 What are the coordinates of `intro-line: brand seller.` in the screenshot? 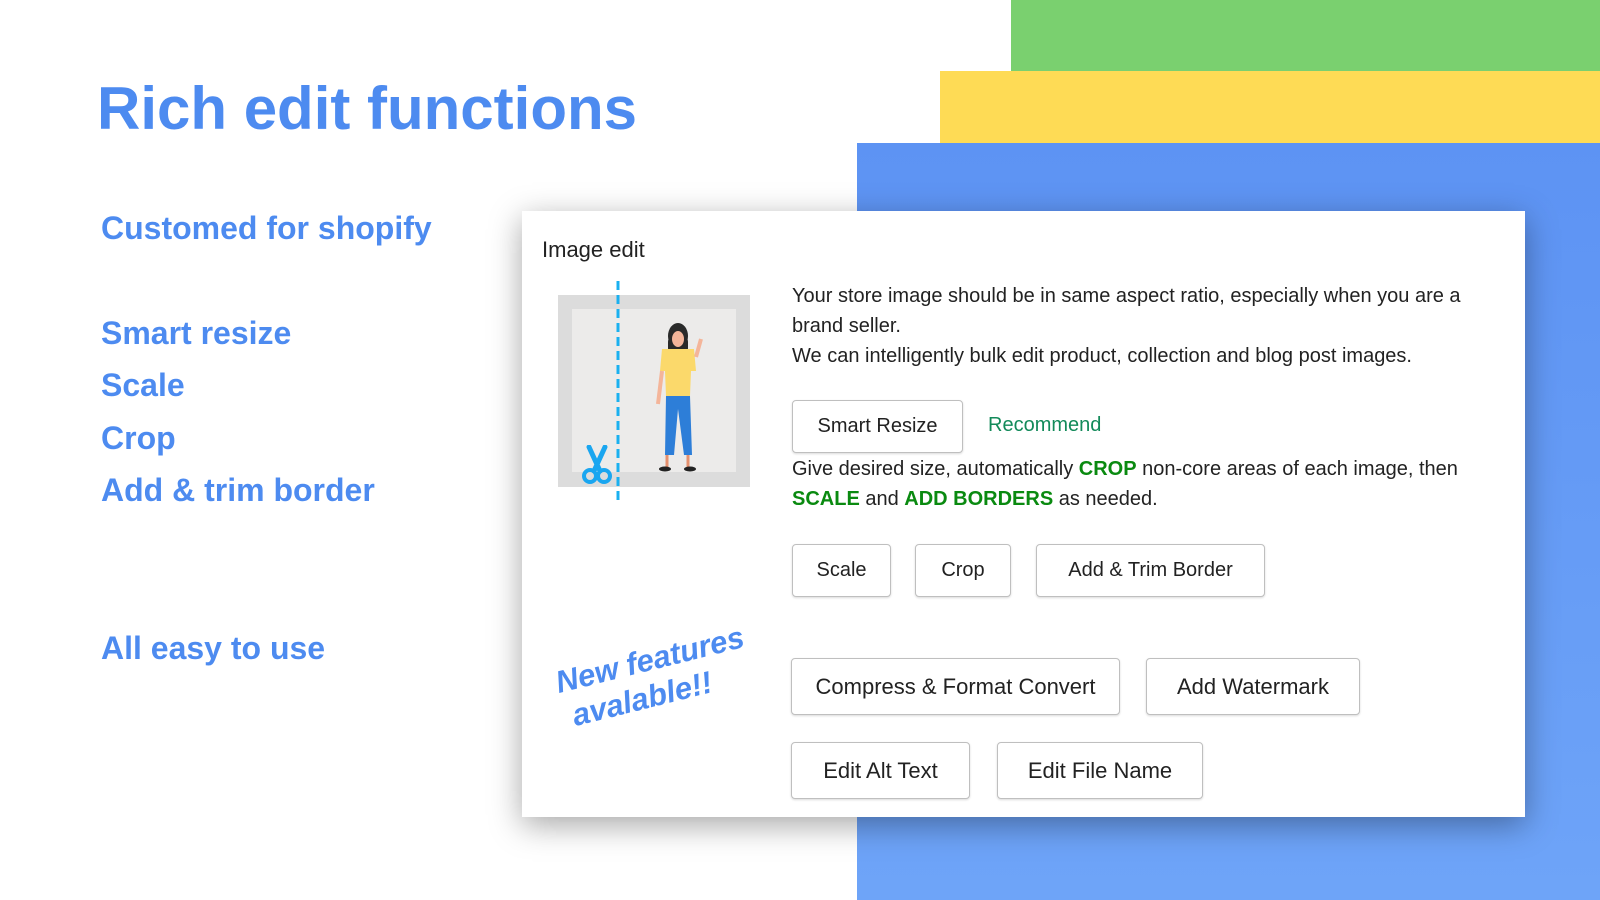 It's located at (846, 326).